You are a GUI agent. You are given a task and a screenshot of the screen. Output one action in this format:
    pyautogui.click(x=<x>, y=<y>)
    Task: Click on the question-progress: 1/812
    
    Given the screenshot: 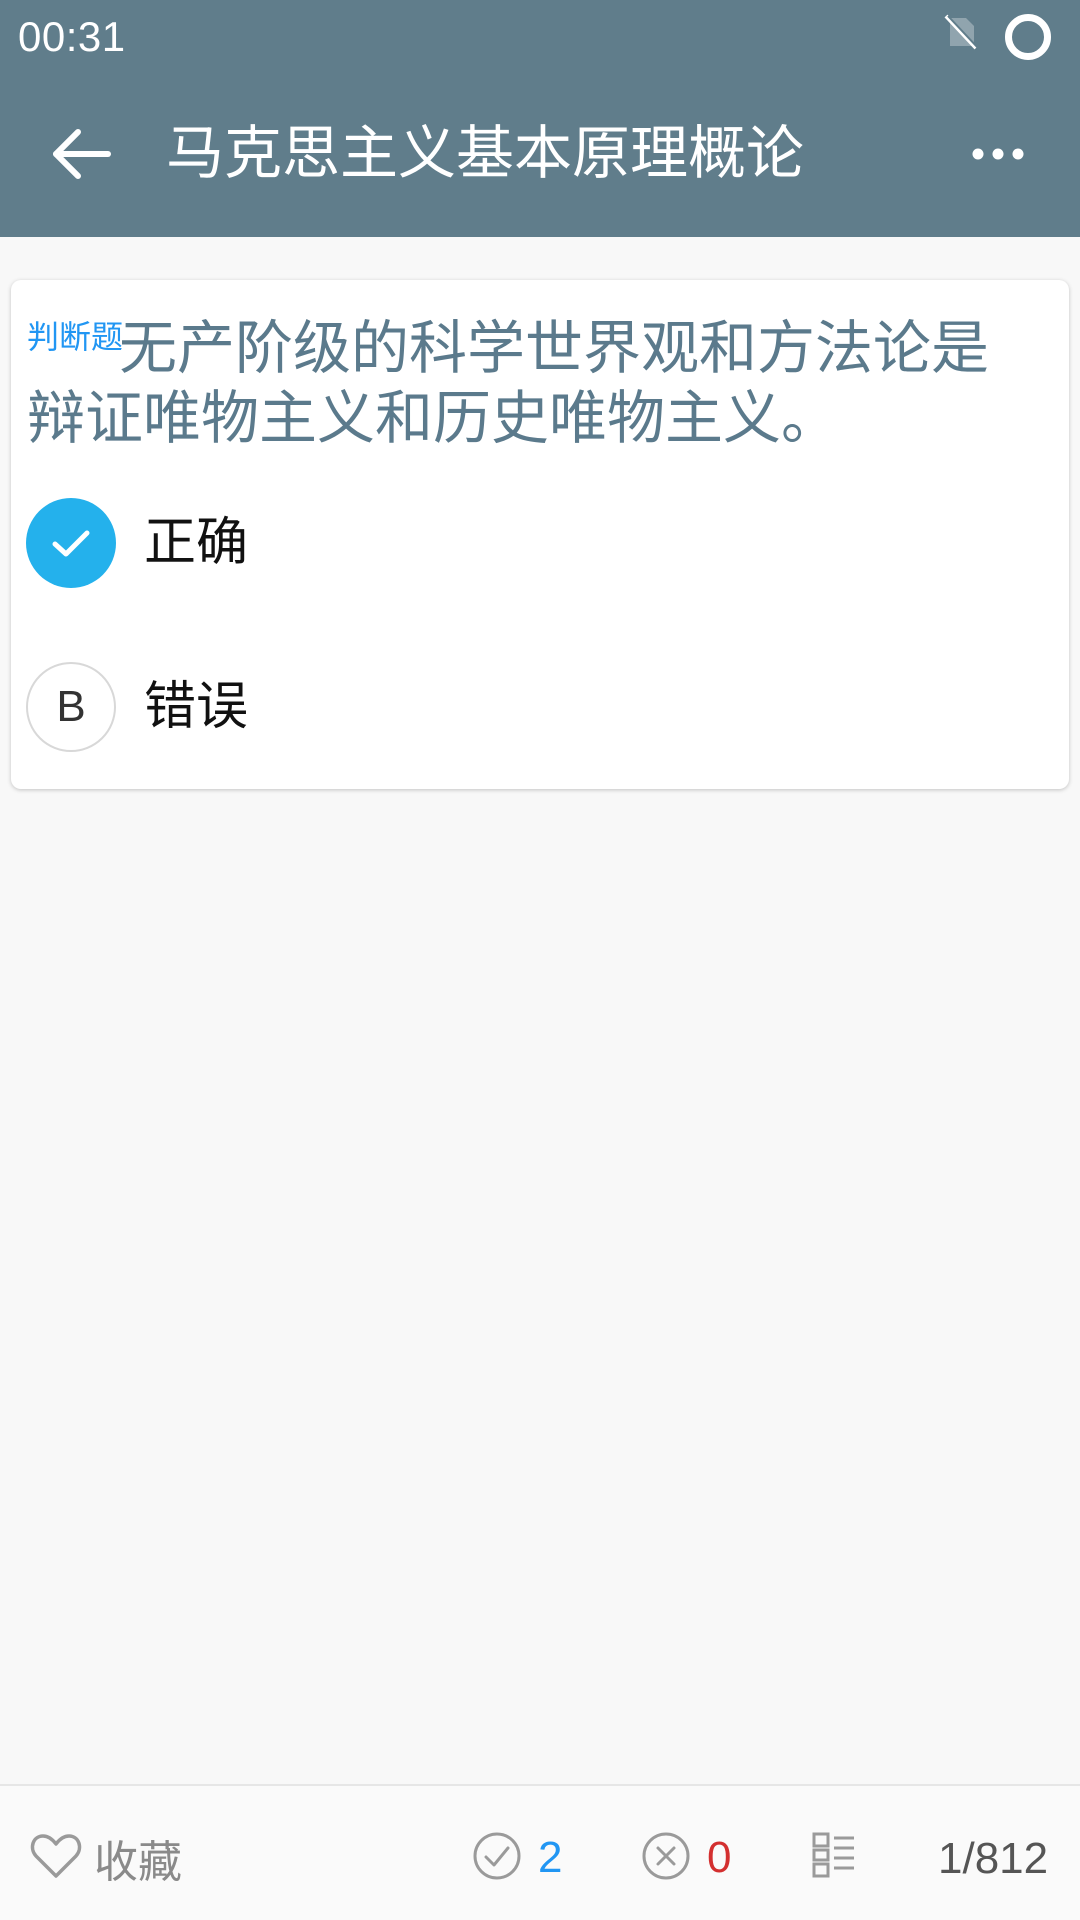 What is the action you would take?
    pyautogui.click(x=993, y=1859)
    